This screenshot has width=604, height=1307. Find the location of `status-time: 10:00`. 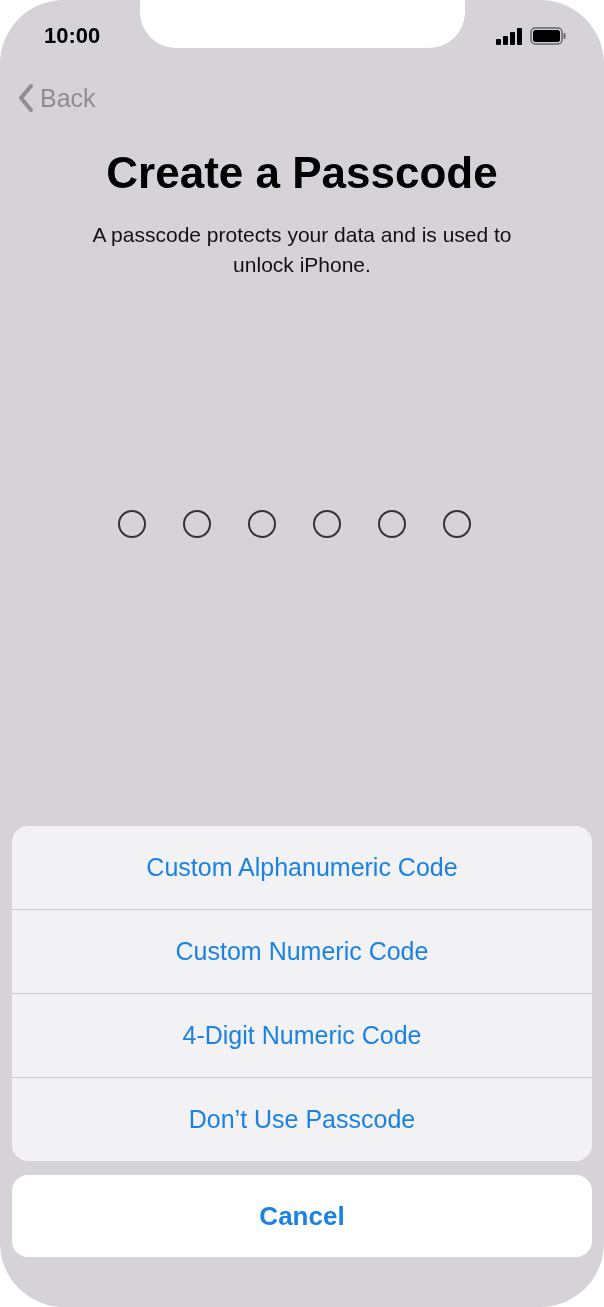

status-time: 10:00 is located at coordinates (72, 36).